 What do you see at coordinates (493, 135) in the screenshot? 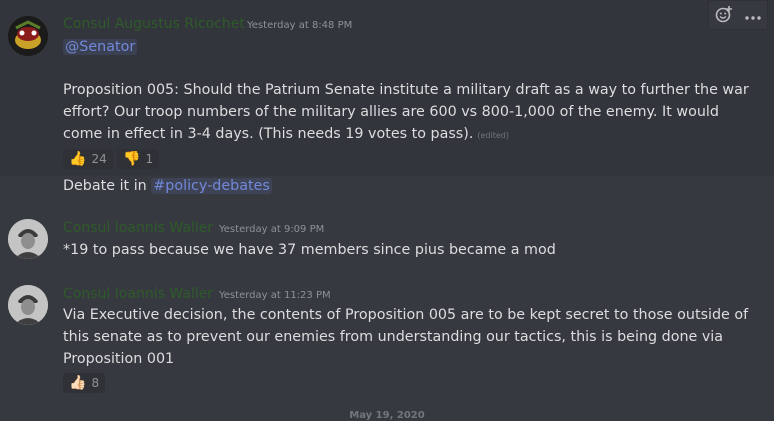
I see `edited-label: (edited)` at bounding box center [493, 135].